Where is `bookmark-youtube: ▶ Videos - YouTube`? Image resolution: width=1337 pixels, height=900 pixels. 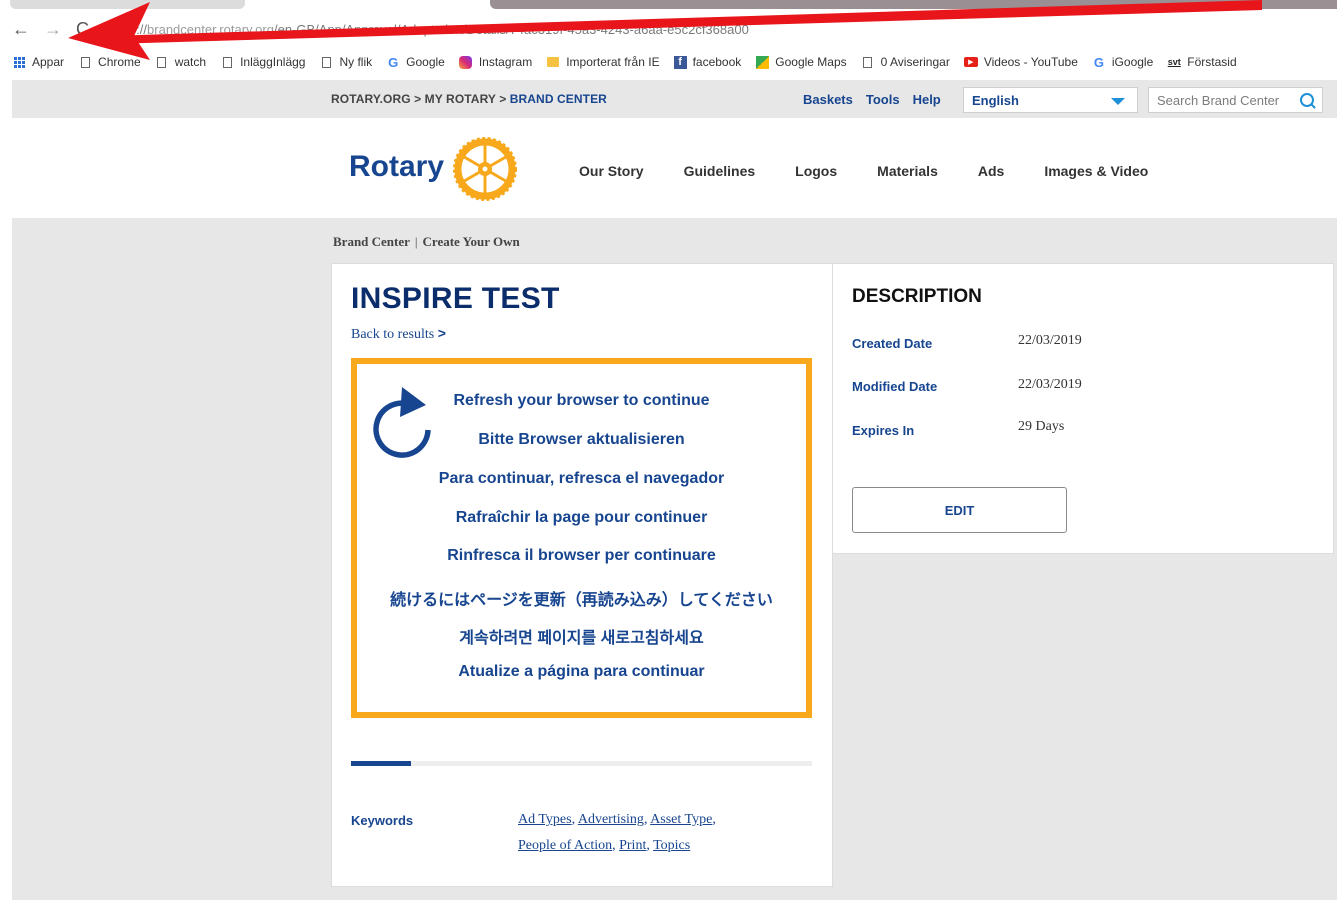
bookmark-youtube: ▶ Videos - YouTube is located at coordinates (1020, 62).